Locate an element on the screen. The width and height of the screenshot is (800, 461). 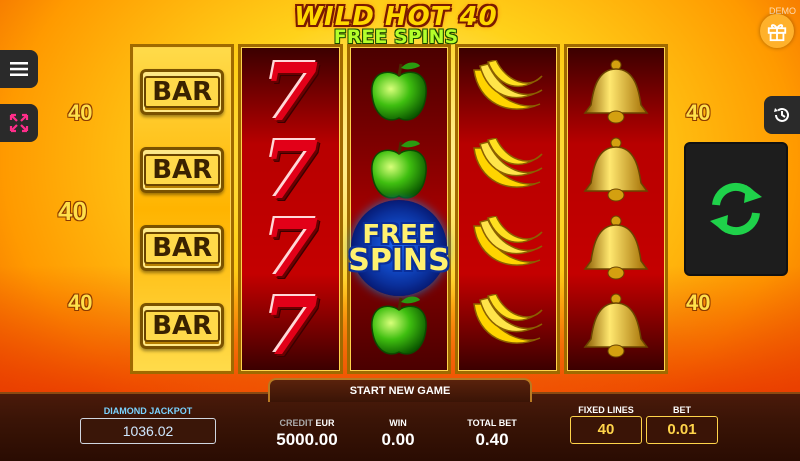
reel-2: 7 7 7 7 is located at coordinates (290, 209).